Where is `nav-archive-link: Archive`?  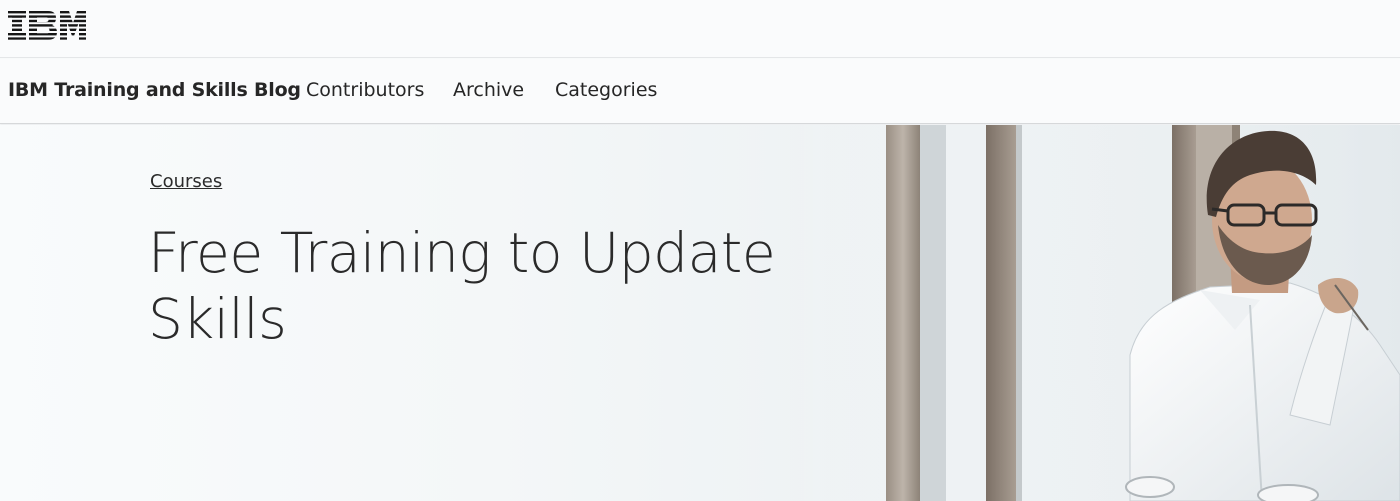
nav-archive-link: Archive is located at coordinates (488, 90).